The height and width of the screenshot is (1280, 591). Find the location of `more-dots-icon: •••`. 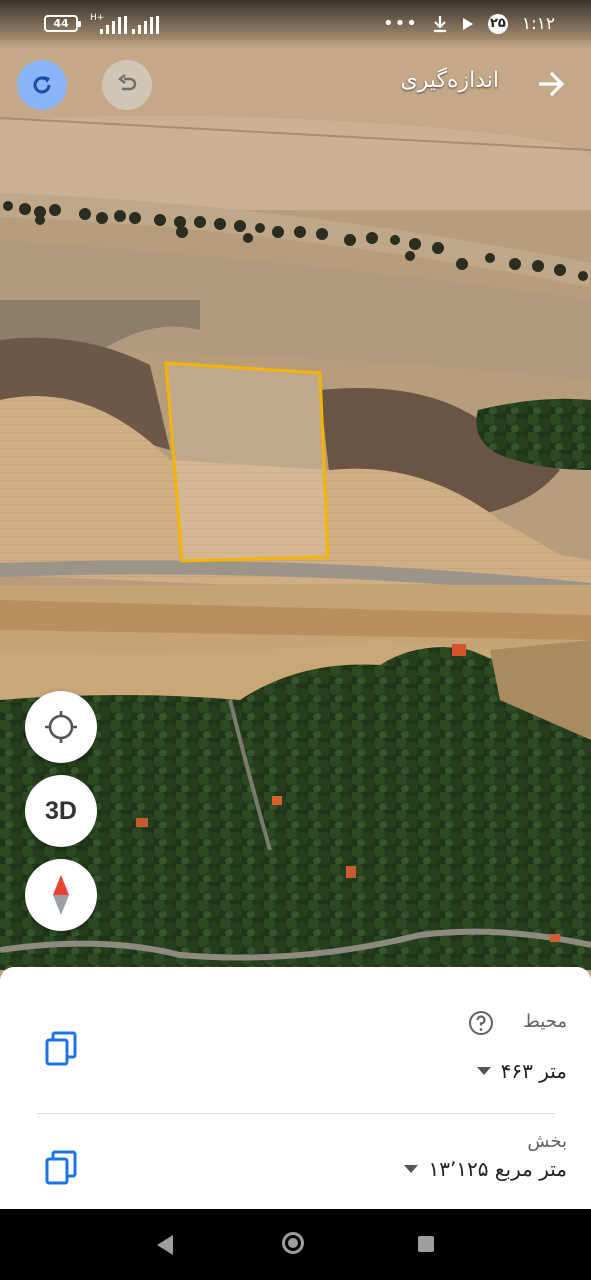

more-dots-icon: ••• is located at coordinates (400, 23).